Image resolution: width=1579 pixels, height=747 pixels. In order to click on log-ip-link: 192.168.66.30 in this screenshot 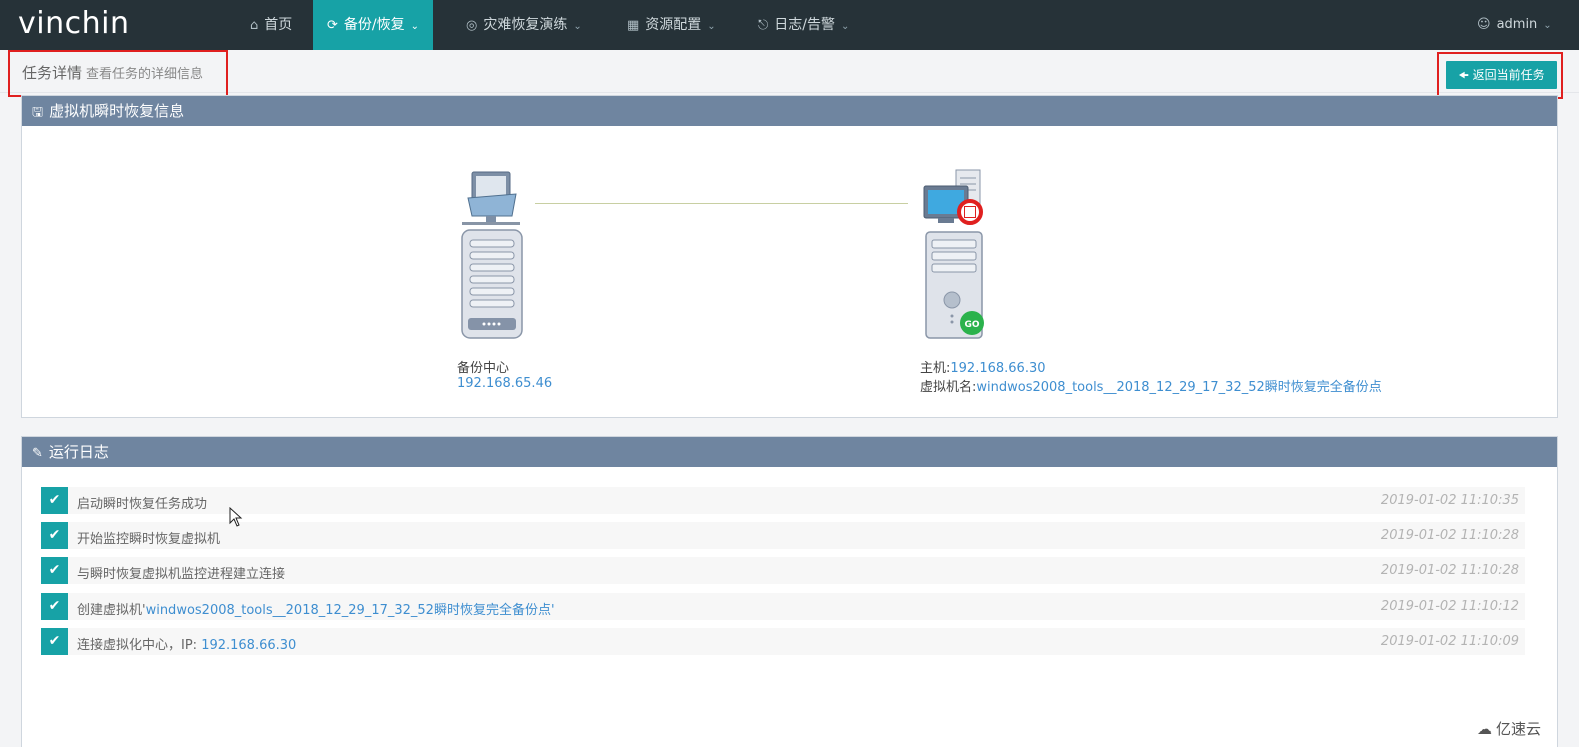, I will do `click(248, 645)`.